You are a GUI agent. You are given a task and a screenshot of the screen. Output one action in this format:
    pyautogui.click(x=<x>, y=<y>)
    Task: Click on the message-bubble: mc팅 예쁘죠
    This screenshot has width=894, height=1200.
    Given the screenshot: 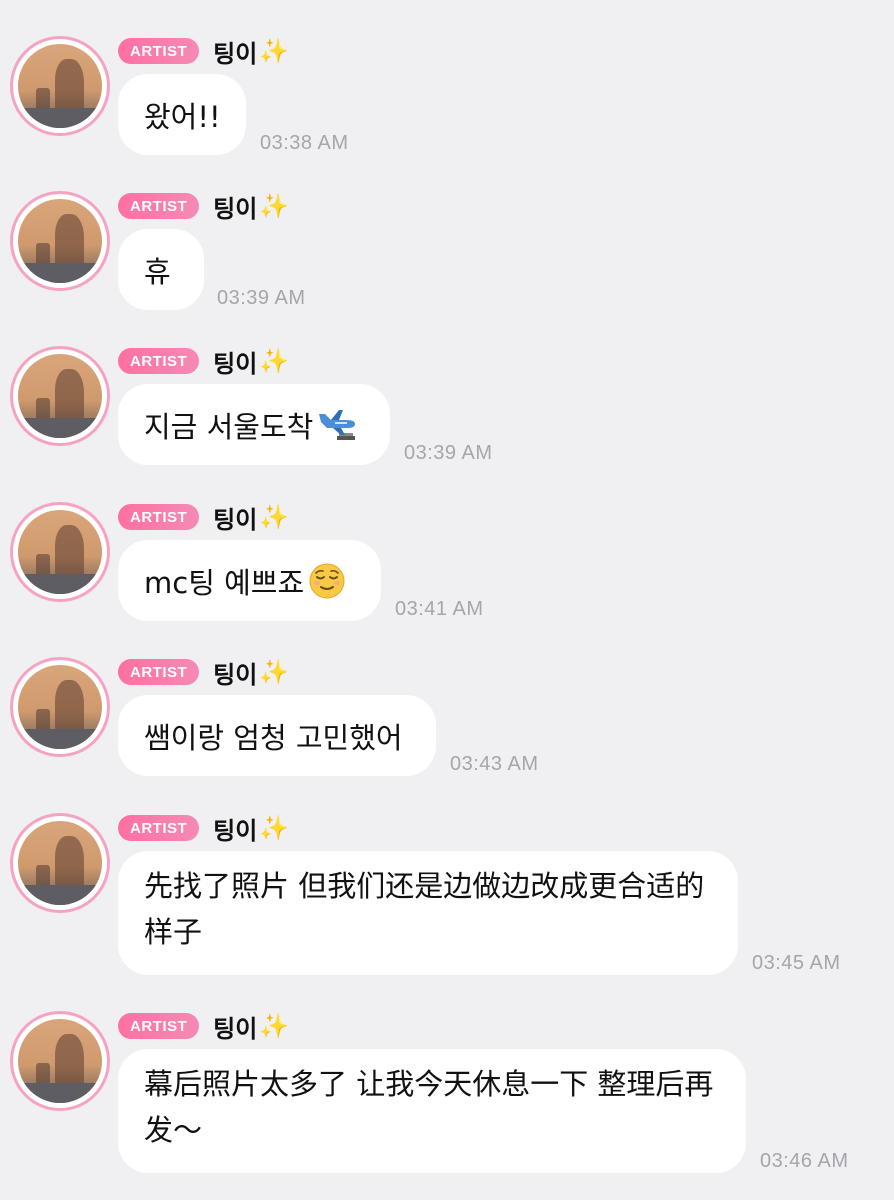 What is the action you would take?
    pyautogui.click(x=249, y=580)
    